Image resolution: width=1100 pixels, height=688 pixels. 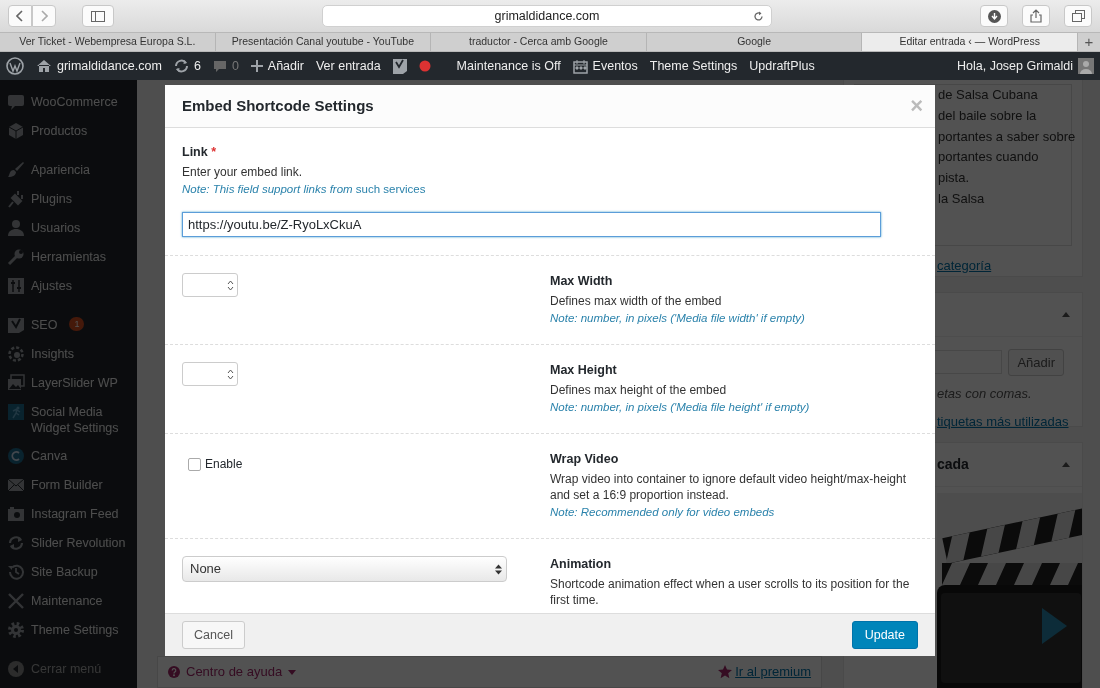 What do you see at coordinates (1088, 42) in the screenshot?
I see `new-tab-button: +` at bounding box center [1088, 42].